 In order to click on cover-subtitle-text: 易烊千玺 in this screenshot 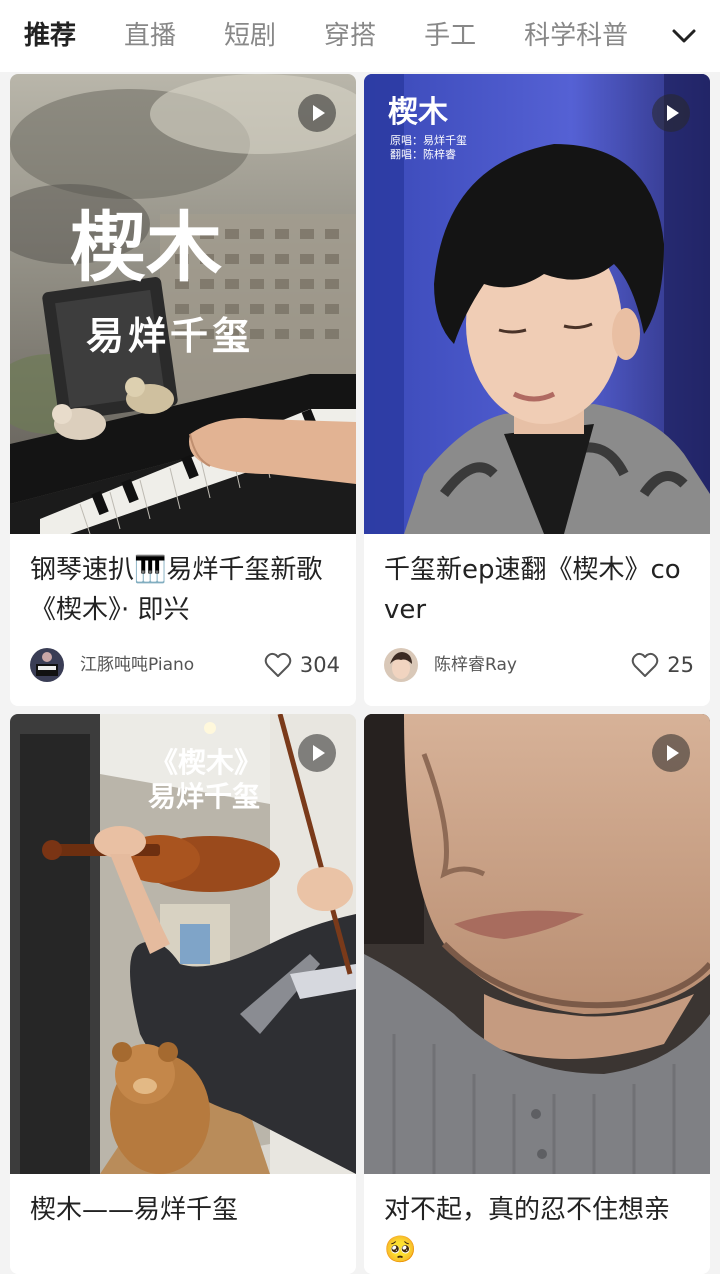, I will do `click(170, 335)`.